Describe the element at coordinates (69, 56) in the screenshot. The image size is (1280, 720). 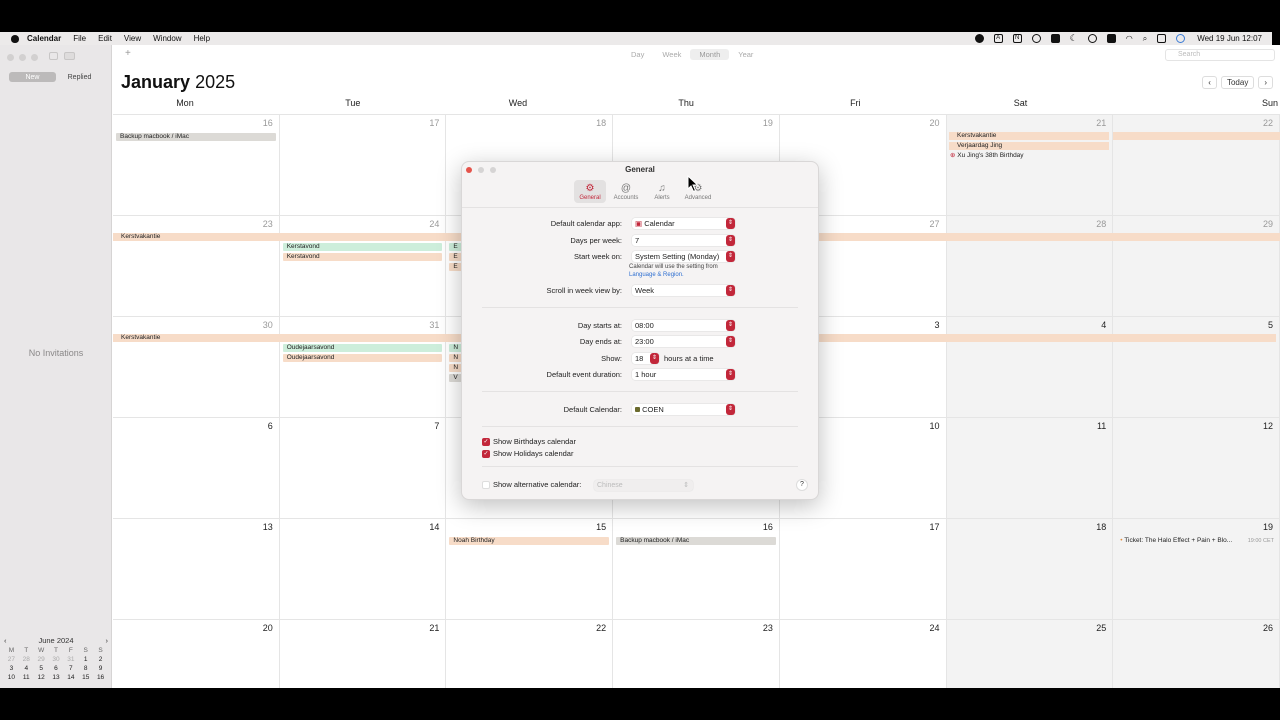
I see `inbox-icon` at that location.